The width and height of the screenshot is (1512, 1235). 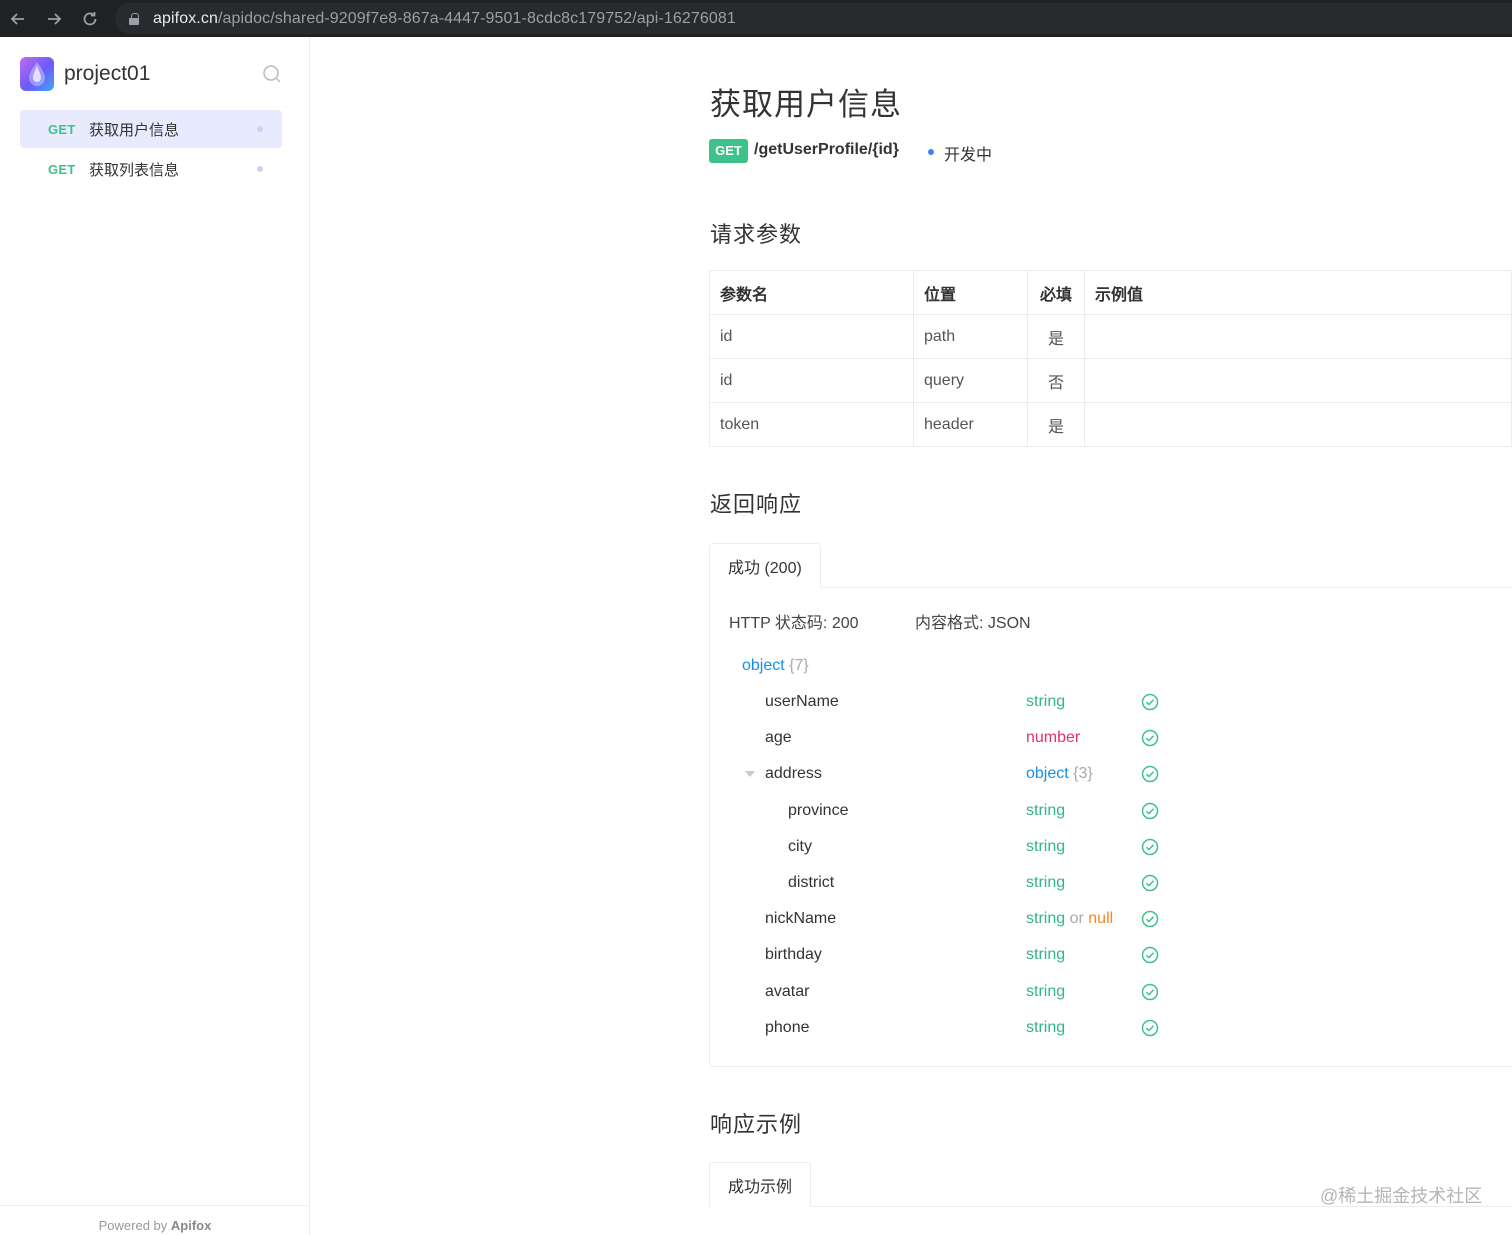 What do you see at coordinates (799, 665) in the screenshot?
I see `root-count: {7}` at bounding box center [799, 665].